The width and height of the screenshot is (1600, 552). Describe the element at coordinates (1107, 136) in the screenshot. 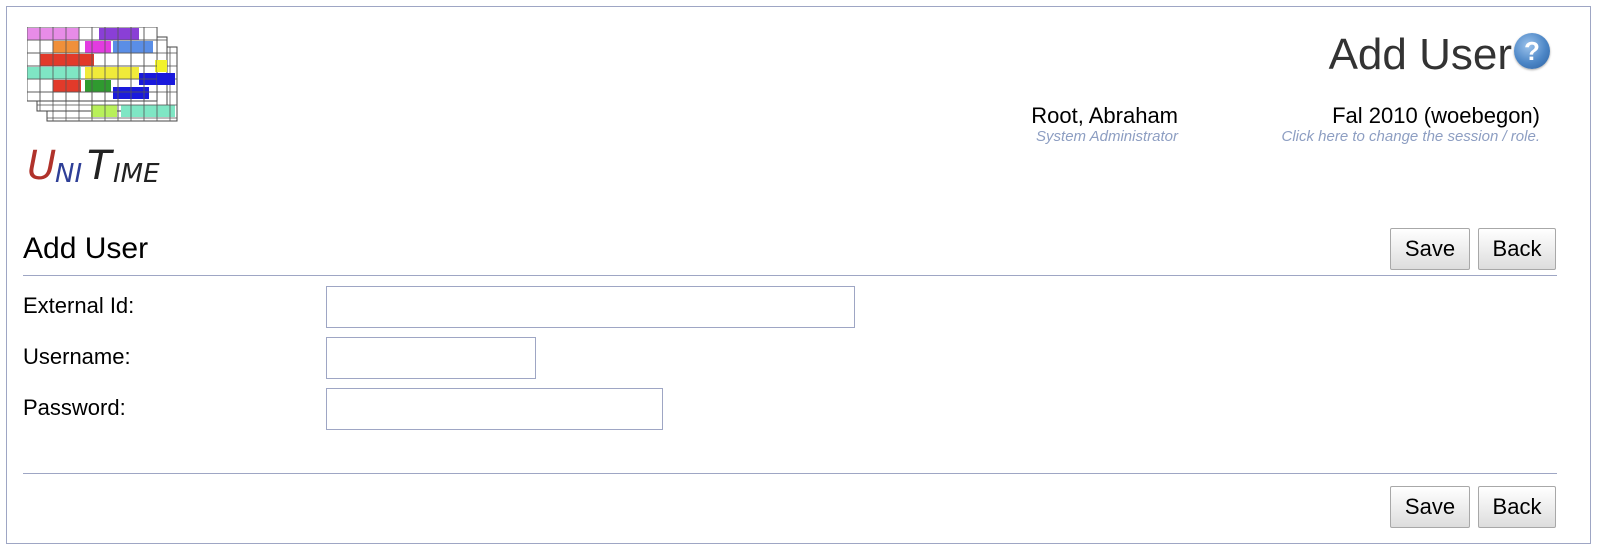

I see `user-role: System Administrator` at that location.